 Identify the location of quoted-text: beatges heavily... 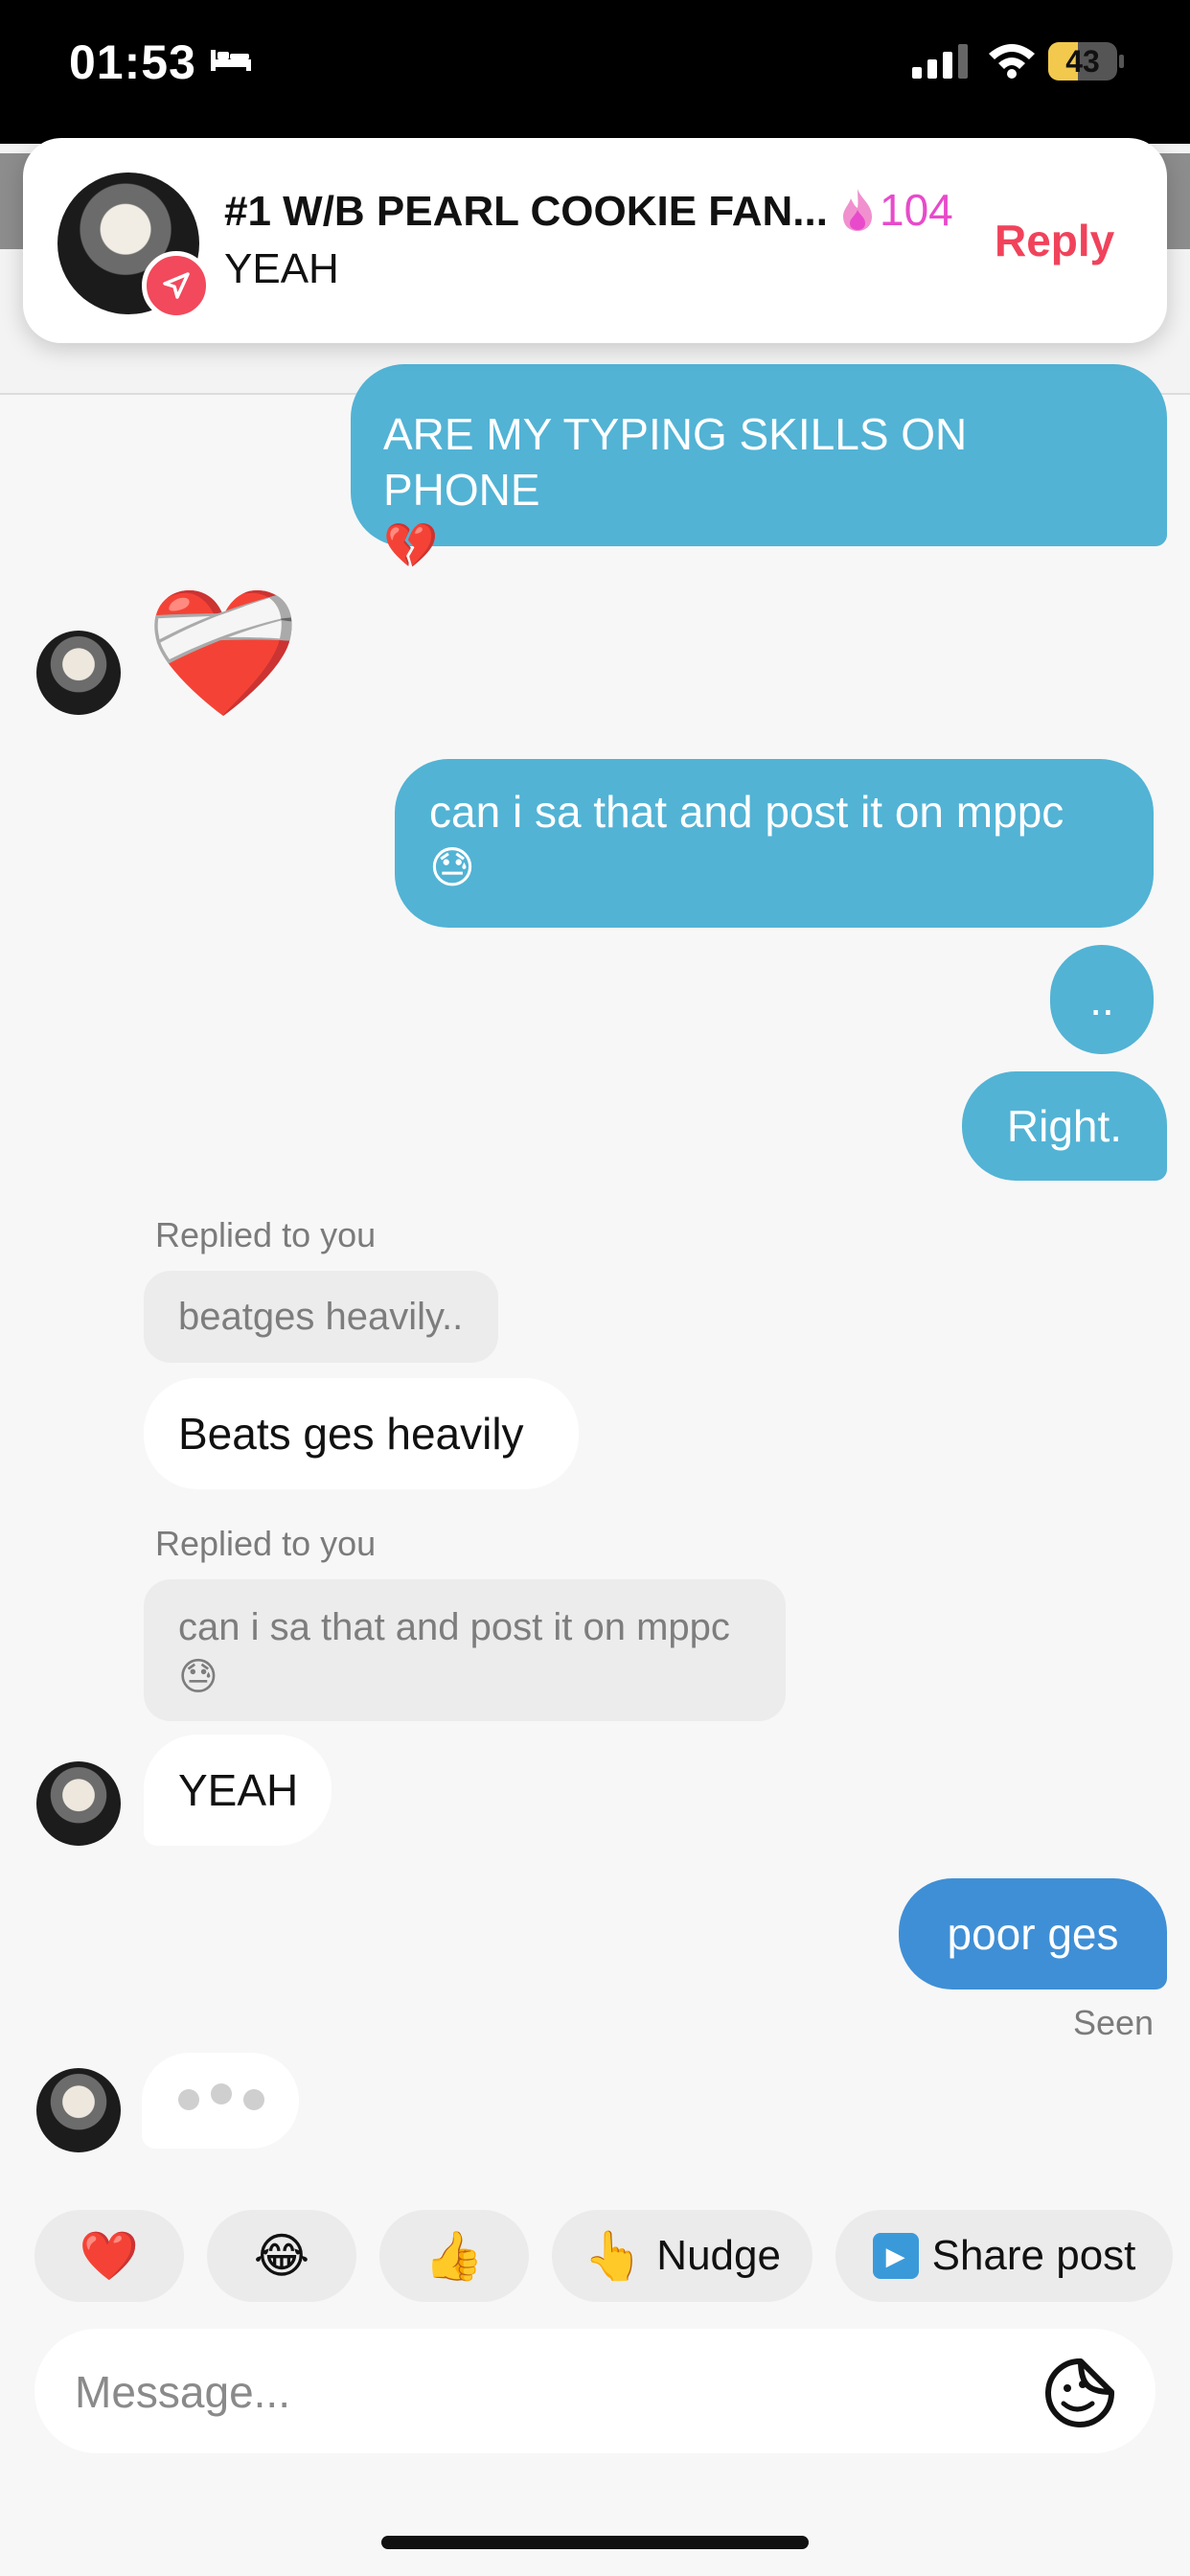
(321, 1317).